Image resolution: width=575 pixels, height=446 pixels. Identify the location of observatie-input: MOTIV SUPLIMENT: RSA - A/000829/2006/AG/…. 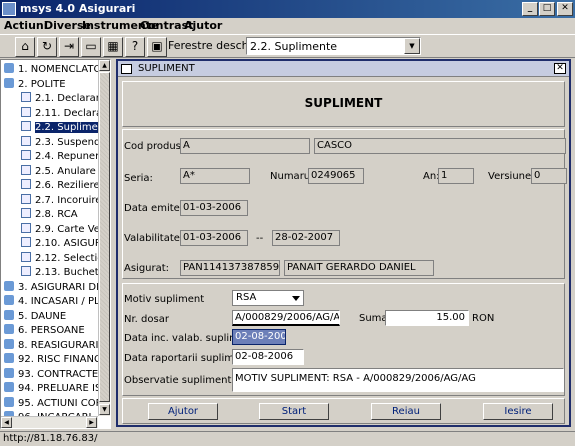
(398, 380).